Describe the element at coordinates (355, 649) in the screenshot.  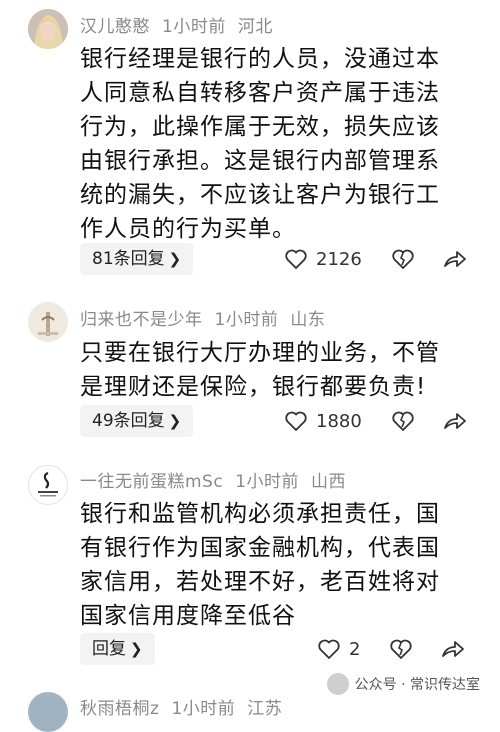
I see `like-count: 2` at that location.